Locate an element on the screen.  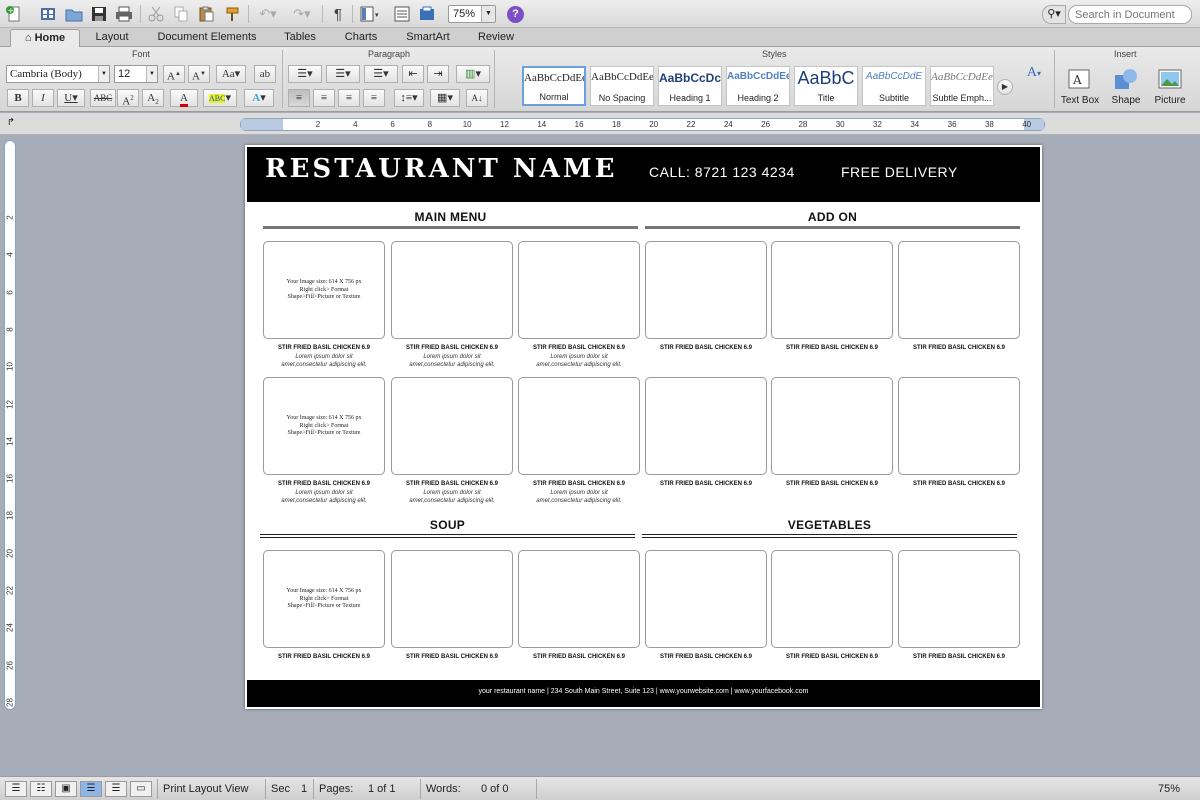
zoom-select: 75% ▼ is located at coordinates (472, 14).